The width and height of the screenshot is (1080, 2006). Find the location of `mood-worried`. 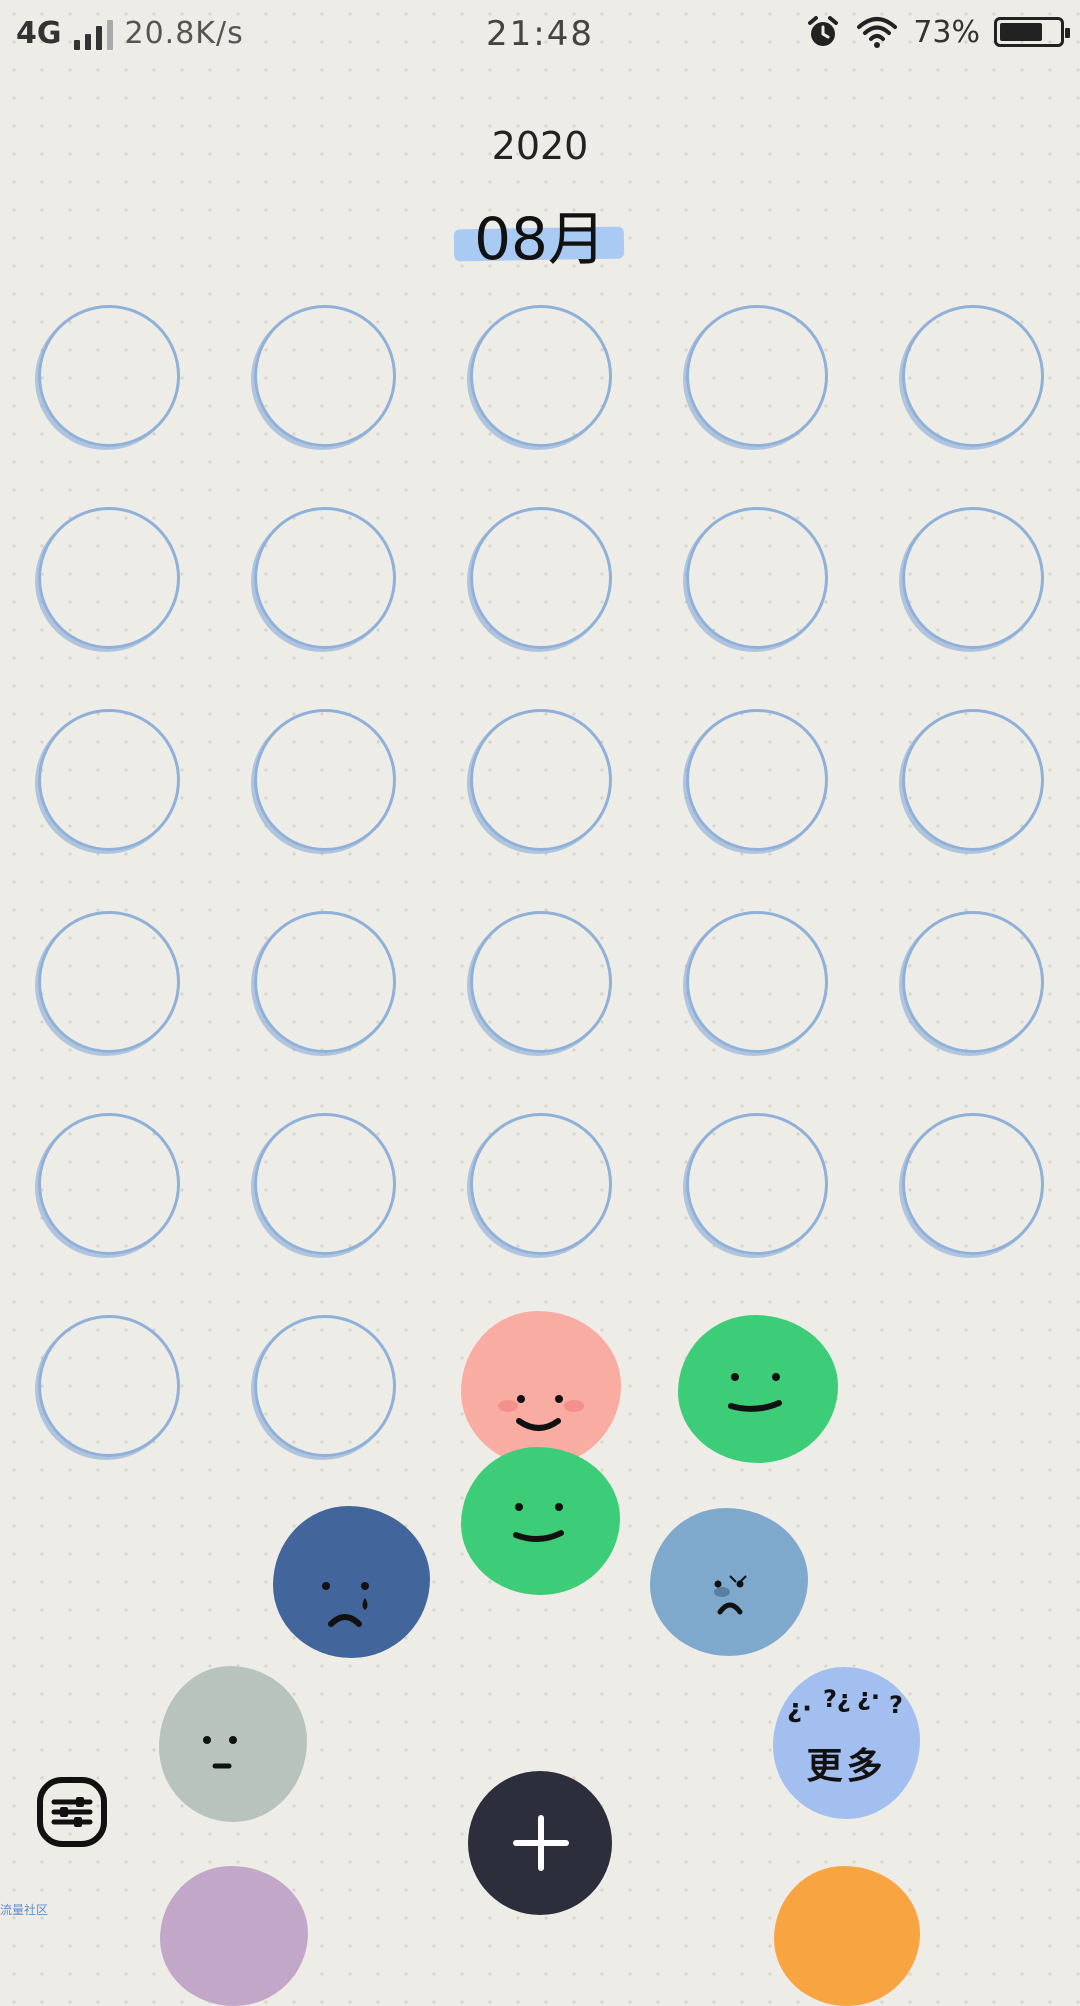

mood-worried is located at coordinates (729, 1582).